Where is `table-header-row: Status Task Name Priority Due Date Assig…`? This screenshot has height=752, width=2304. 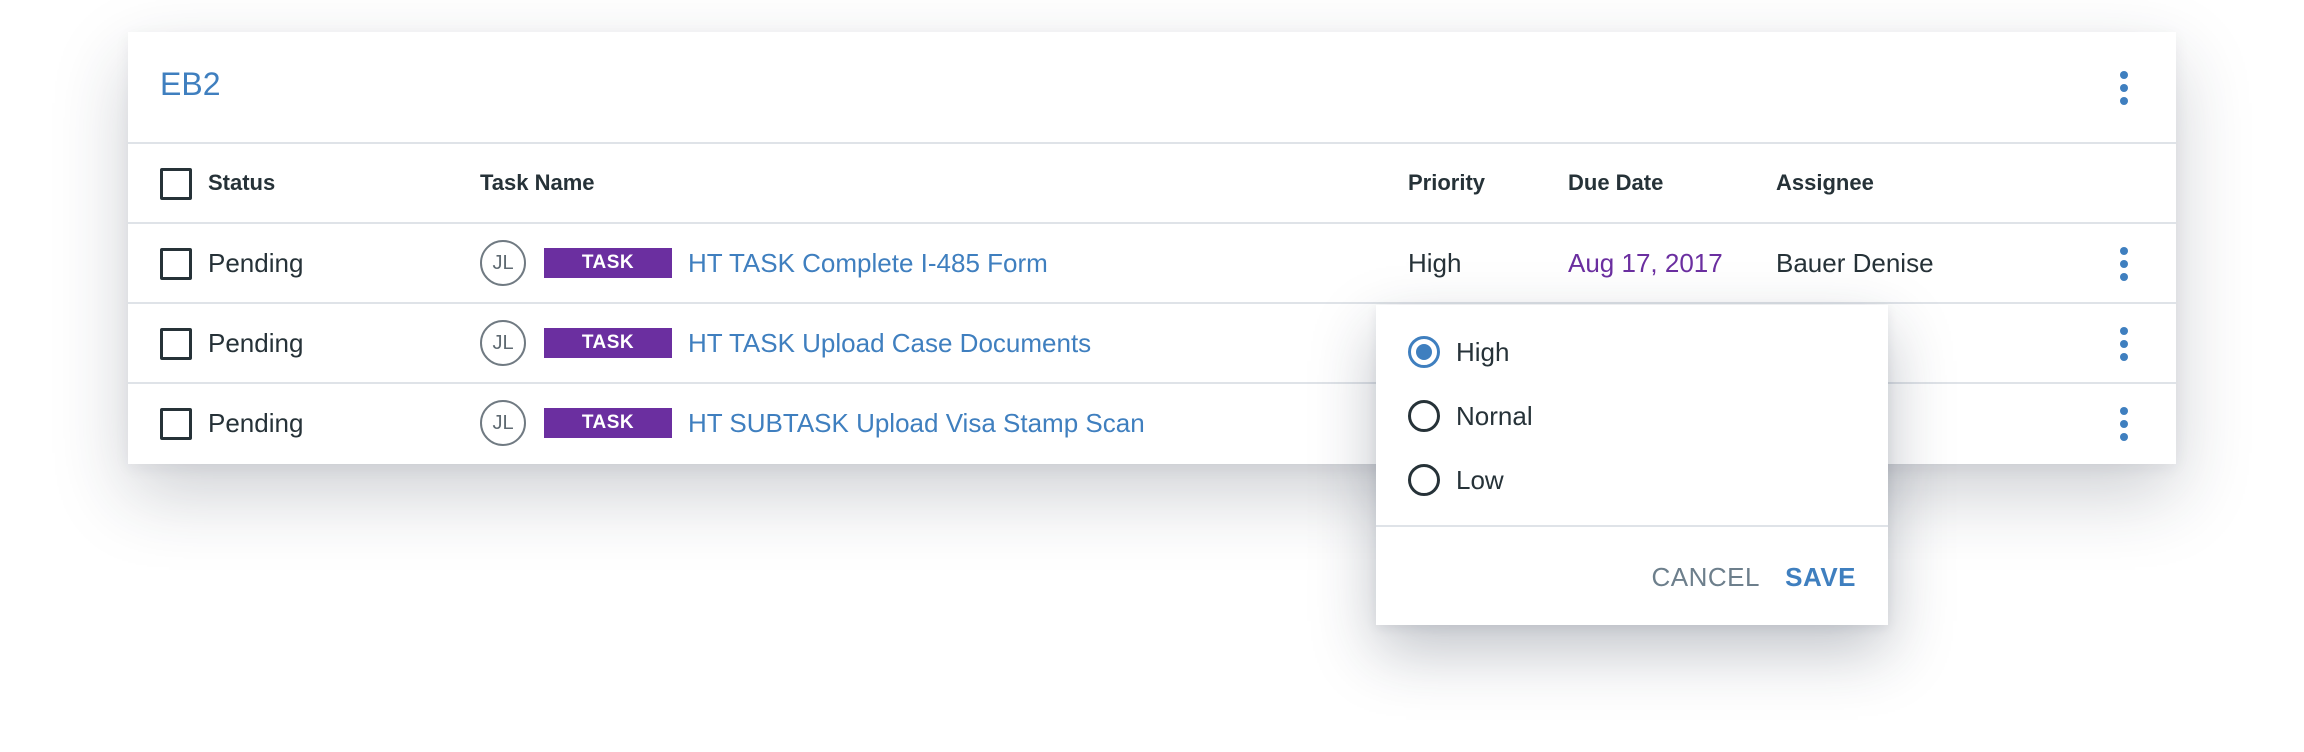 table-header-row: Status Task Name Priority Due Date Assig… is located at coordinates (1152, 184).